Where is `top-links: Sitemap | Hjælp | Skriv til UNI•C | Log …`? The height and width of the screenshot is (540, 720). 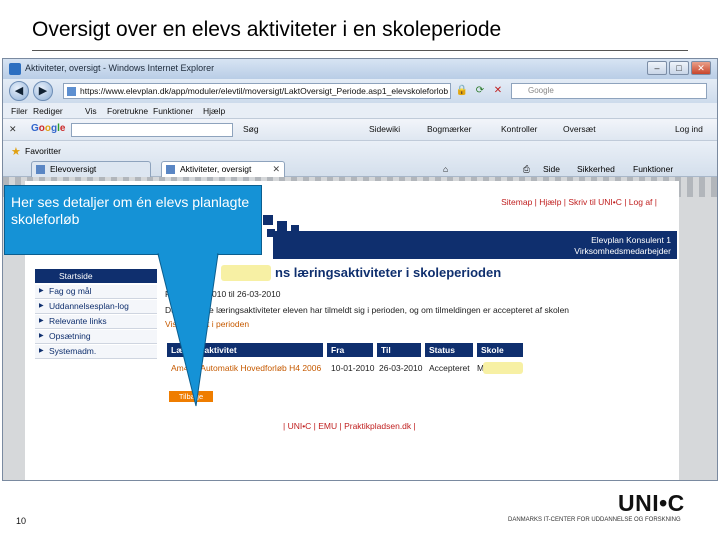
top-links: Sitemap | Hjælp | Skriv til UNI•C | Log … is located at coordinates (579, 202).